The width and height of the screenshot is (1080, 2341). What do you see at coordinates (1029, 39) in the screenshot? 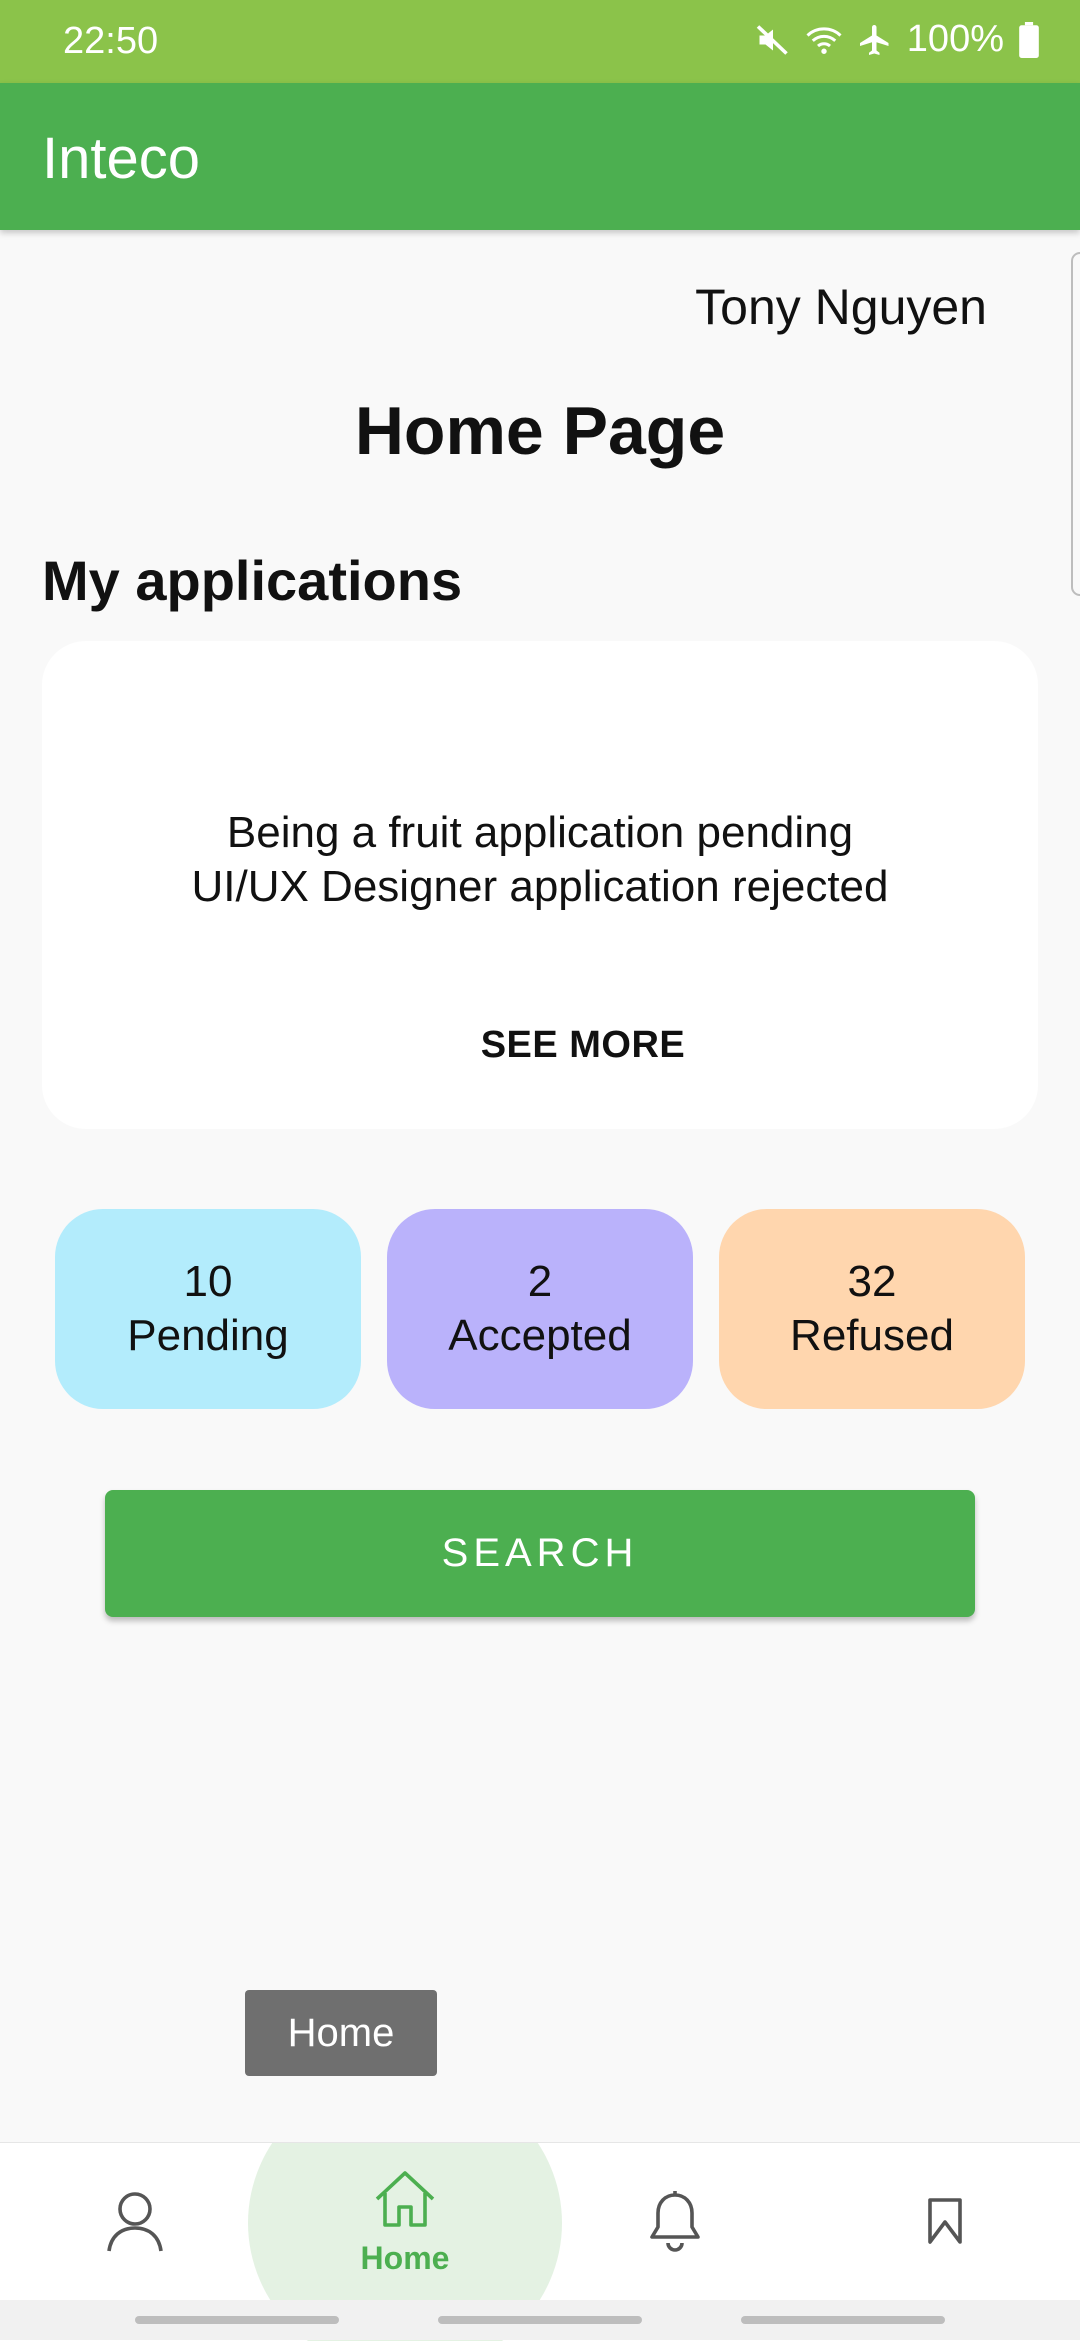
I see `battery-icon` at bounding box center [1029, 39].